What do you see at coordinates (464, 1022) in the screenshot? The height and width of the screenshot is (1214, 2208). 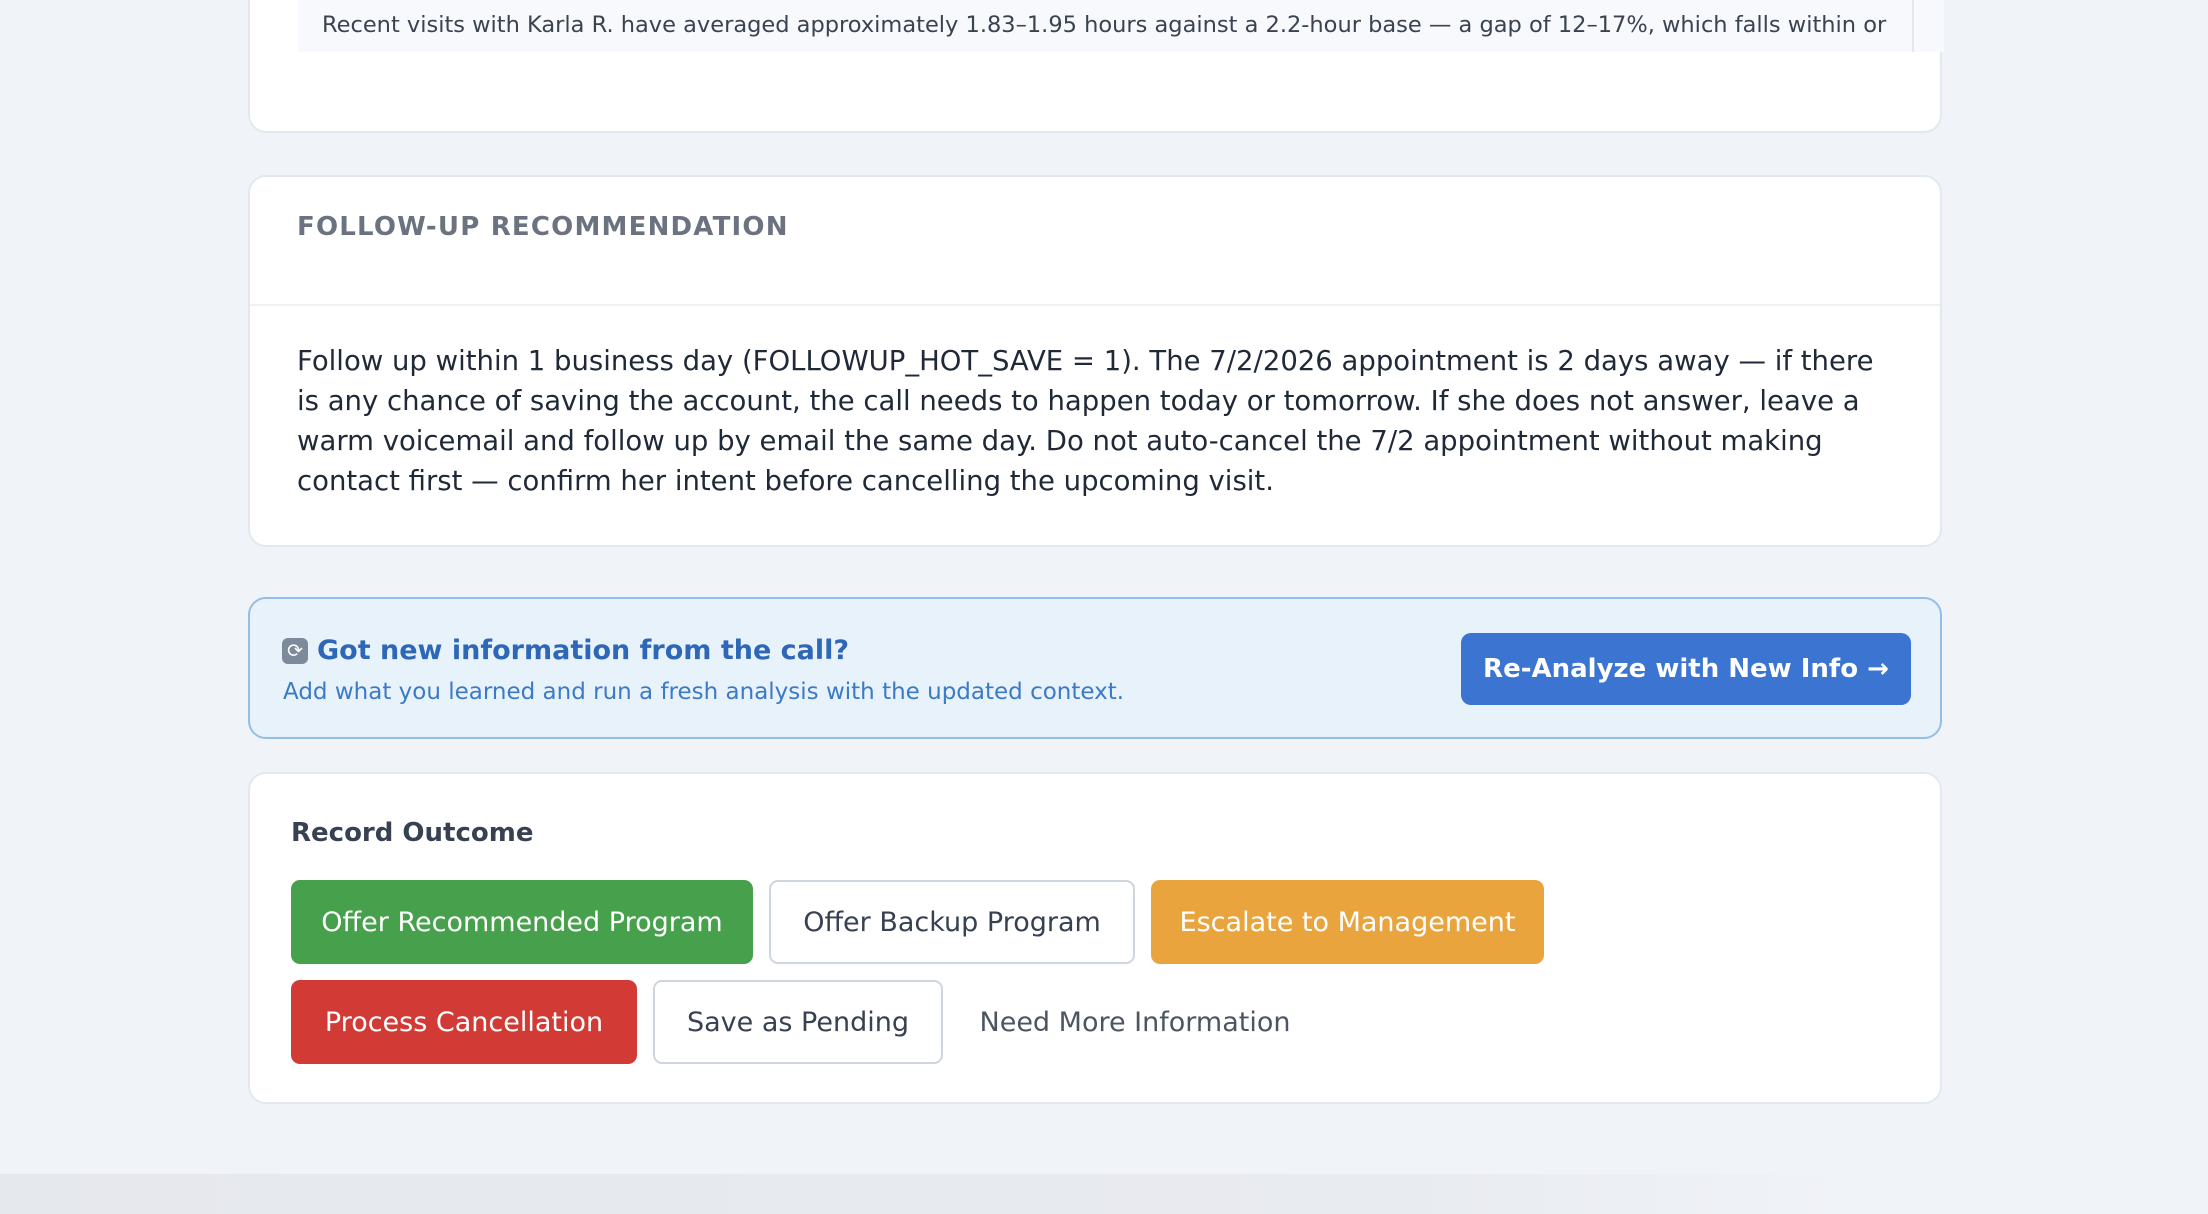 I see `process-cancellation-button: Process Cancellation` at bounding box center [464, 1022].